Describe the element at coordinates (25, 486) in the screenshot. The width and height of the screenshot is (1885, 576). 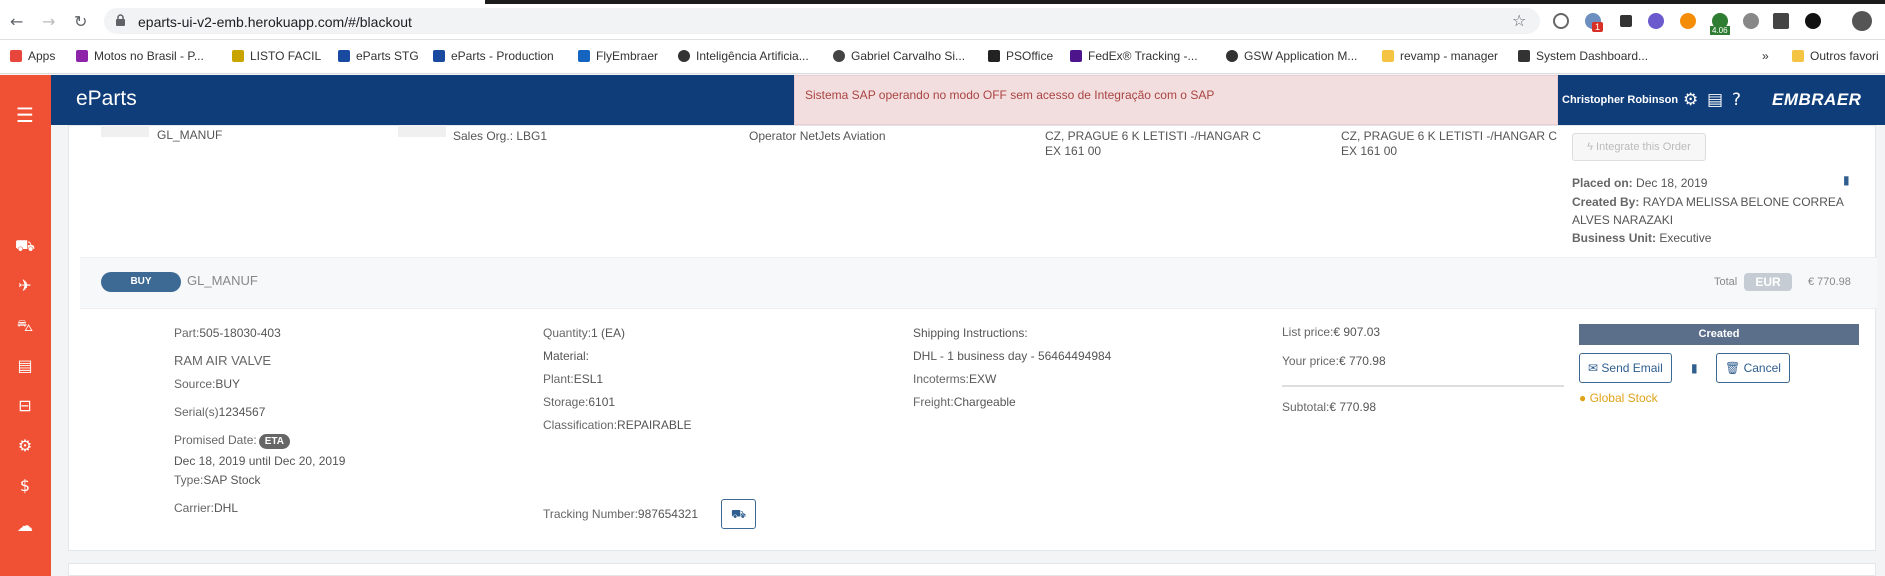
I see `dollar-icon: $` at that location.